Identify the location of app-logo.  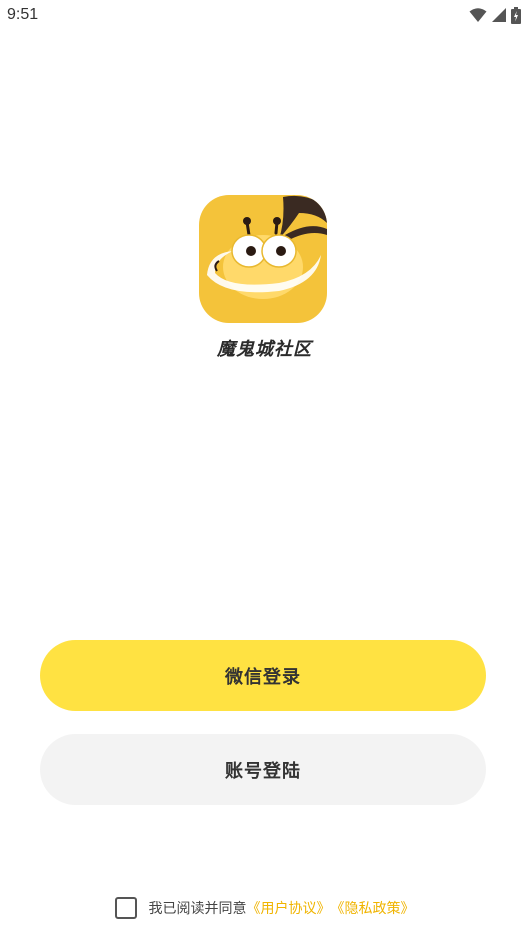
(263, 259).